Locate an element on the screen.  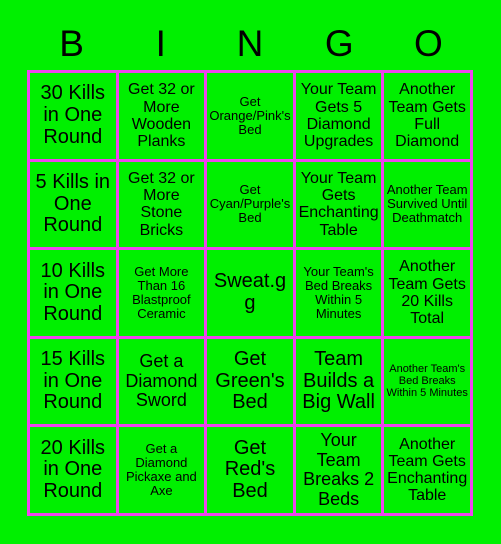
header-letter-b: B is located at coordinates (71, 43).